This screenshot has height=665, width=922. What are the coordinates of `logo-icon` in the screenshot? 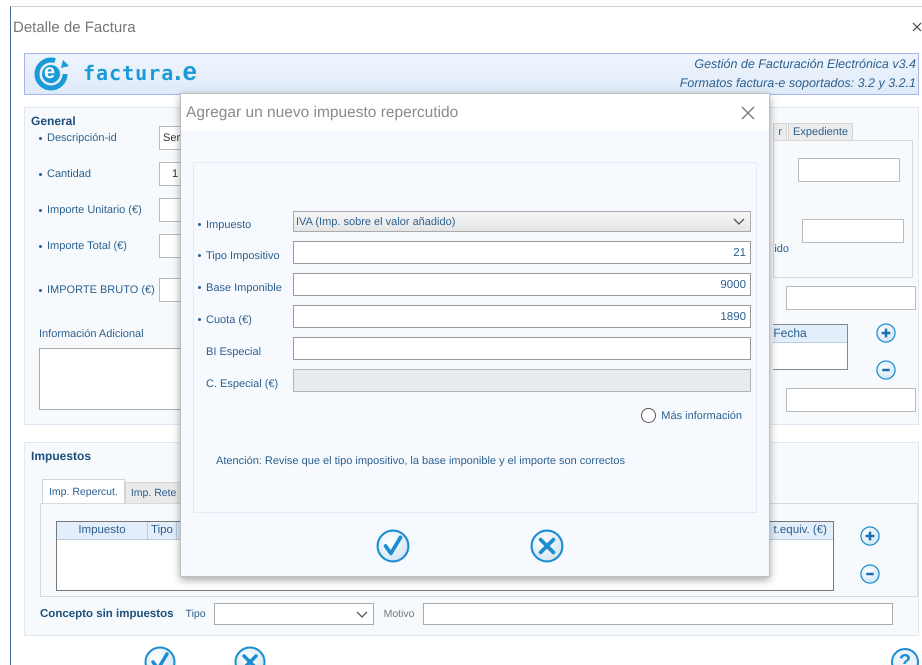 It's located at (52, 74).